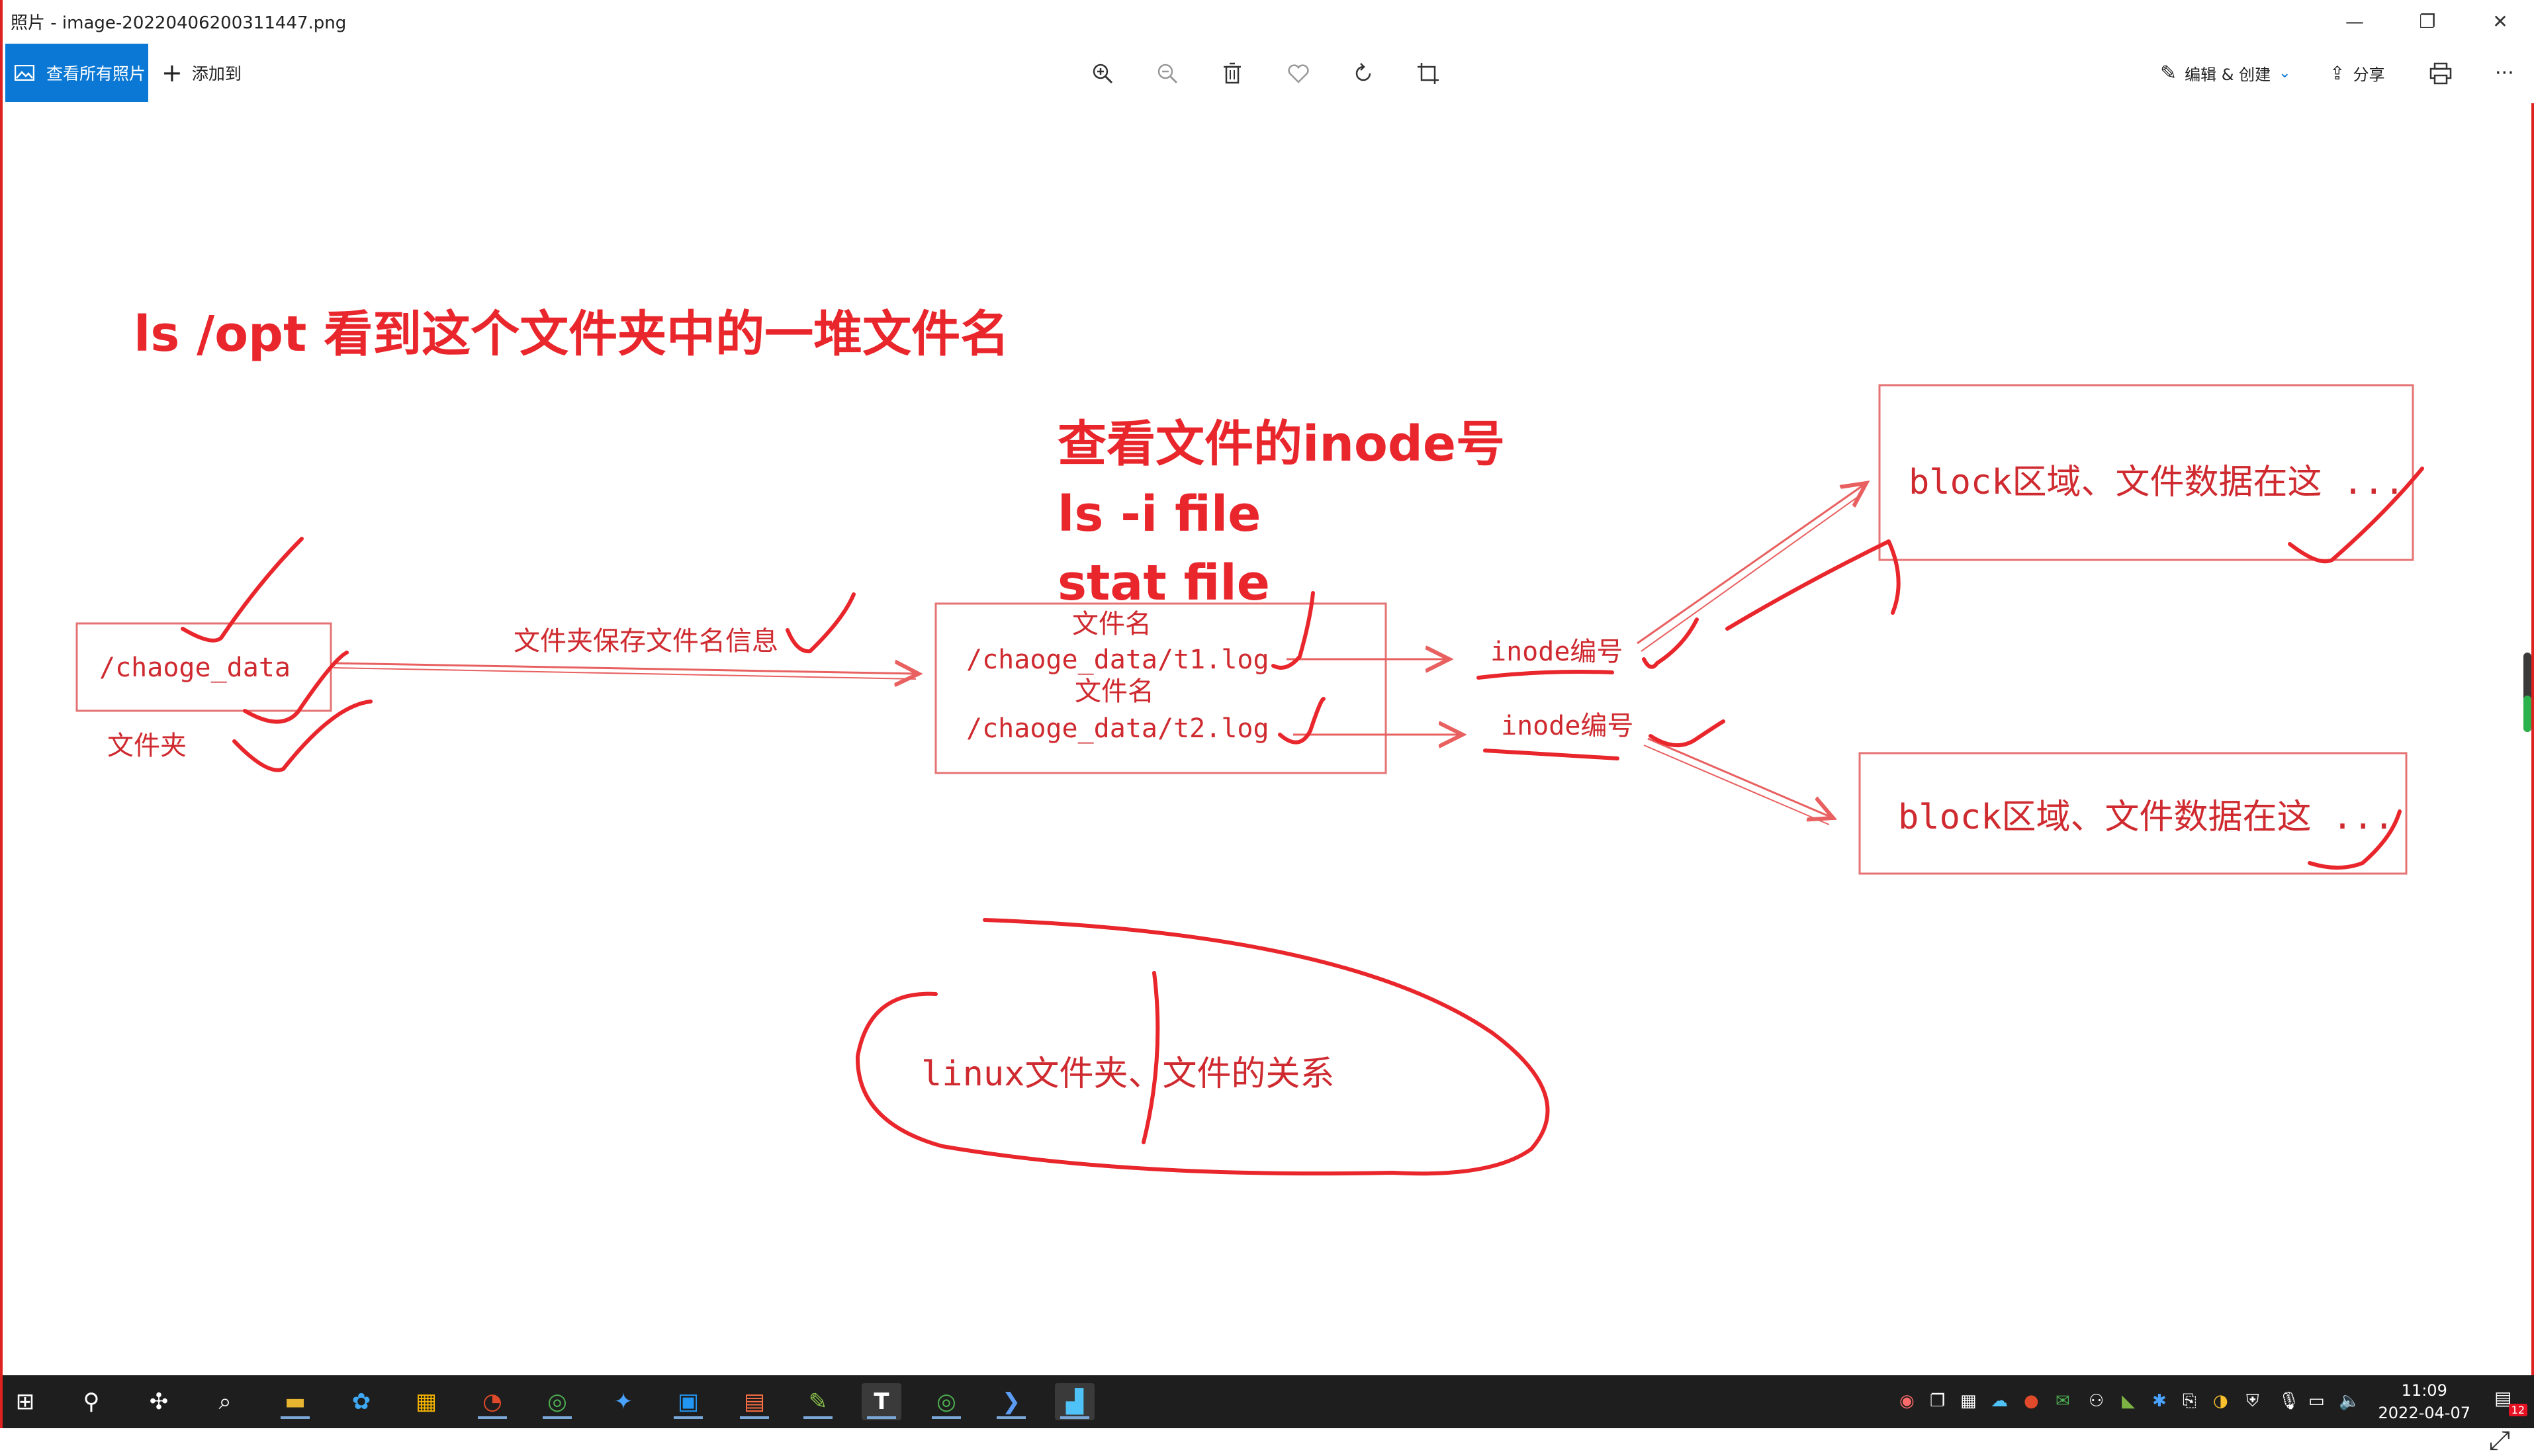 The height and width of the screenshot is (1456, 2534). What do you see at coordinates (1102, 73) in the screenshot?
I see `zoom-in-icon` at bounding box center [1102, 73].